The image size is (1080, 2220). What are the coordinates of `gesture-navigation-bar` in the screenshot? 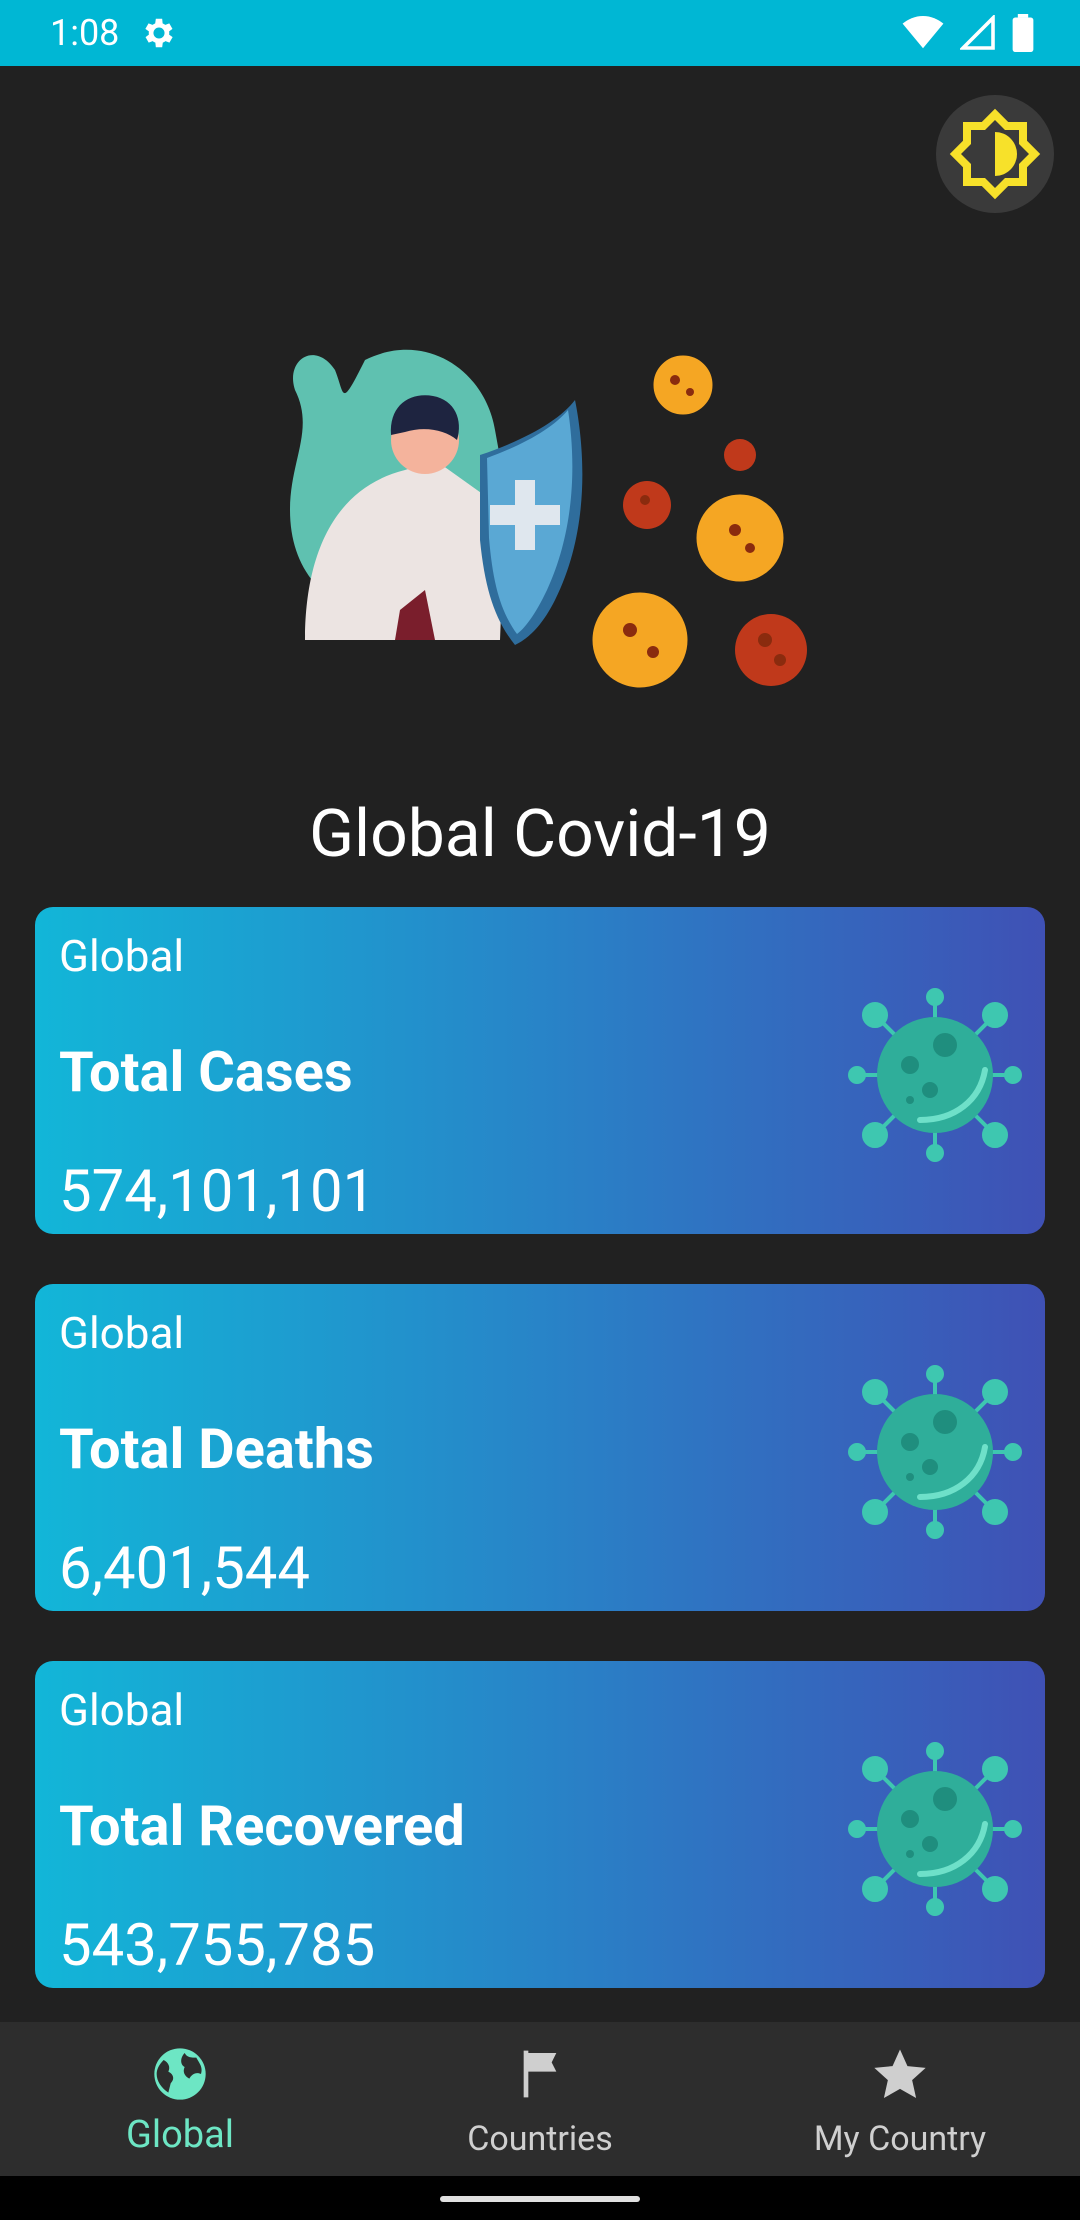 It's located at (540, 2198).